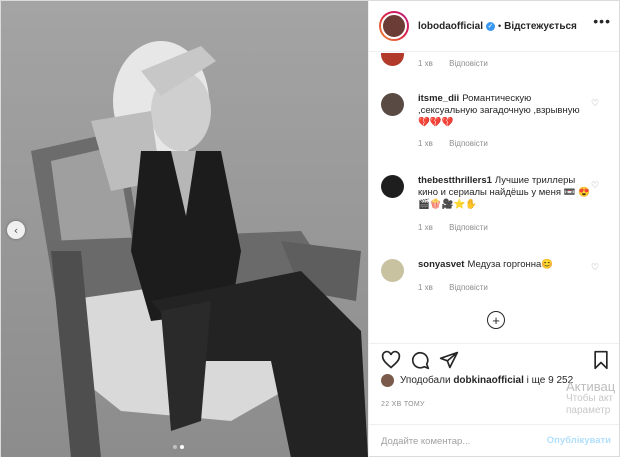  Describe the element at coordinates (420, 360) in the screenshot. I see `comment-icon` at that location.